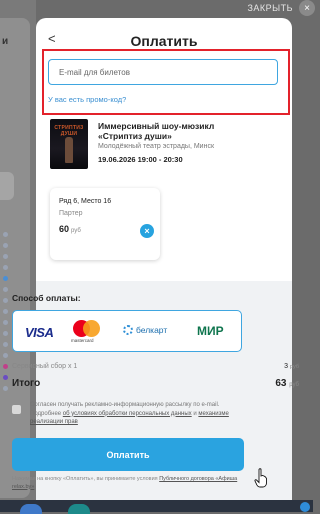 The height and width of the screenshot is (514, 320). Describe the element at coordinates (82, 340) in the screenshot. I see `mastercard-text: mastercard` at that location.